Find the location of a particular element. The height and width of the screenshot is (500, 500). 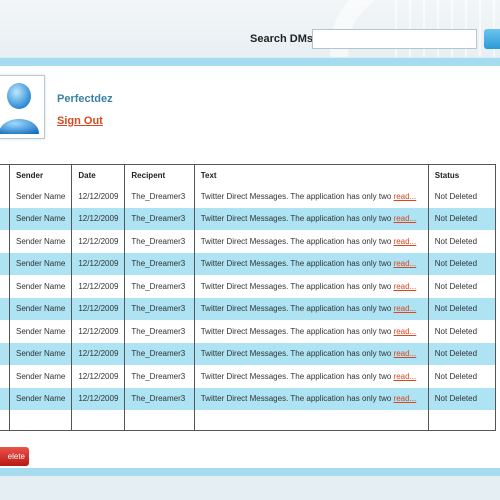

header: Search DMs is located at coordinates (250, 33).